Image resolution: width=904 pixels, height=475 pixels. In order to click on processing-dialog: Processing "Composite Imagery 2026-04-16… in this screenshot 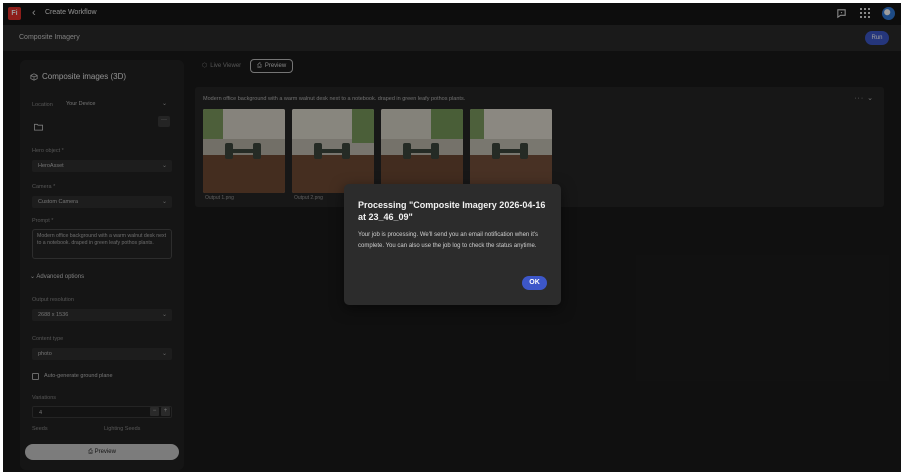, I will do `click(452, 244)`.